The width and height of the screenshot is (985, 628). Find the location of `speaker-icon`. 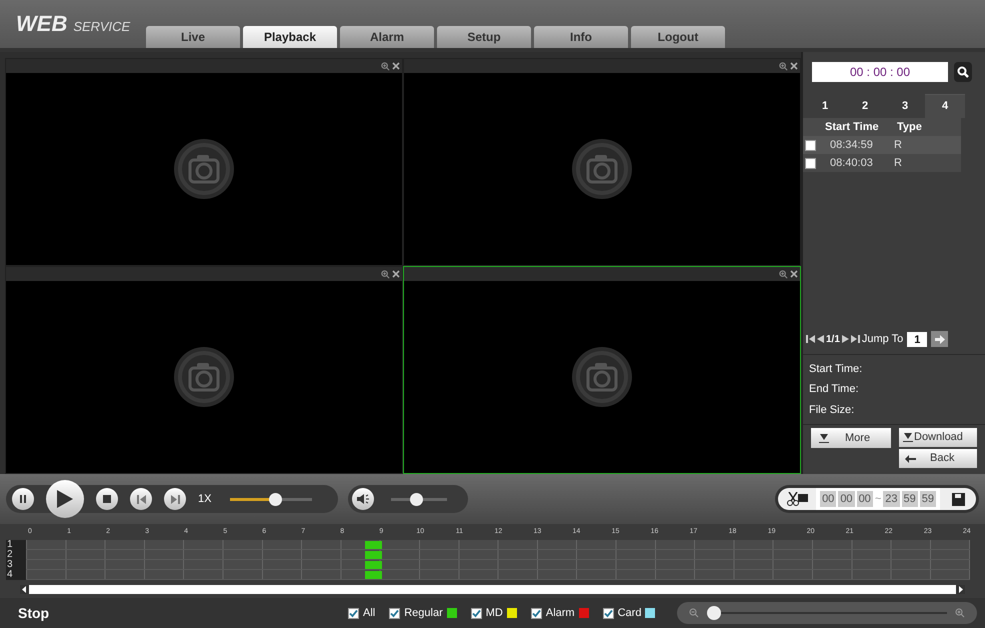

speaker-icon is located at coordinates (363, 499).